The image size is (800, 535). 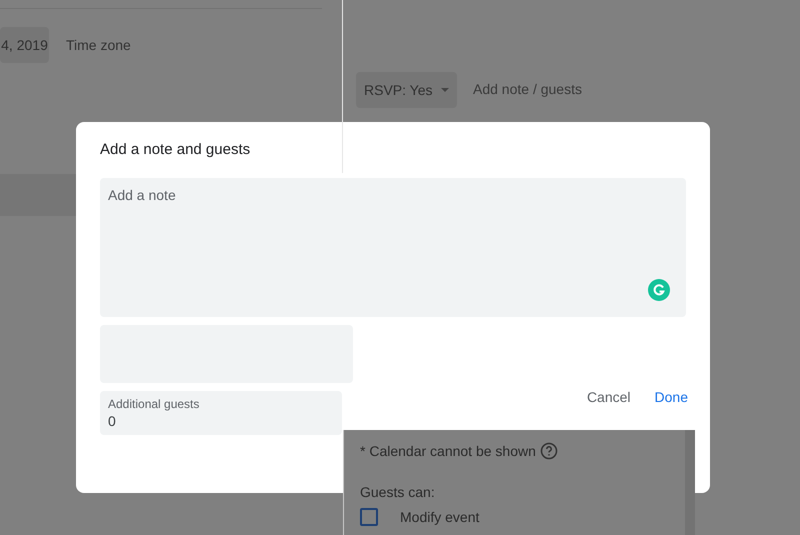 What do you see at coordinates (608, 397) in the screenshot?
I see `cancel-button: Cancel` at bounding box center [608, 397].